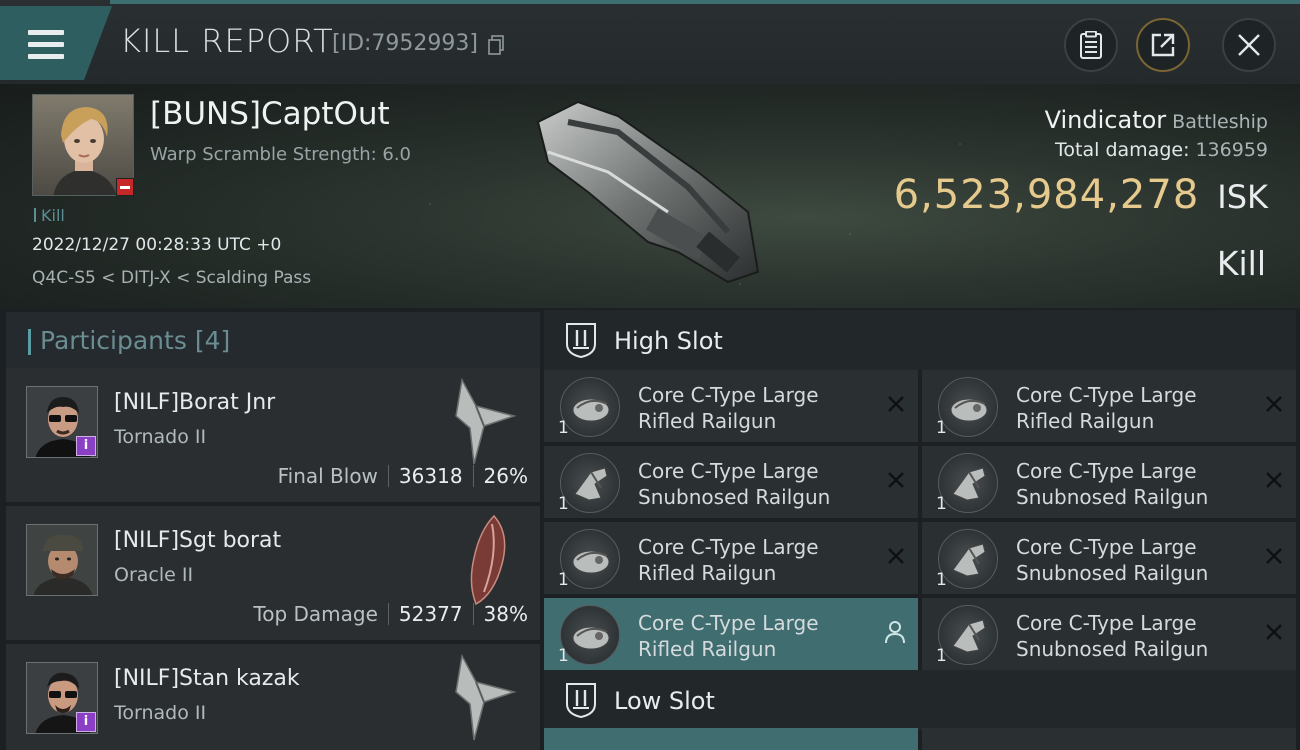 This screenshot has height=750, width=1300. I want to click on participants-count: [4], so click(212, 340).